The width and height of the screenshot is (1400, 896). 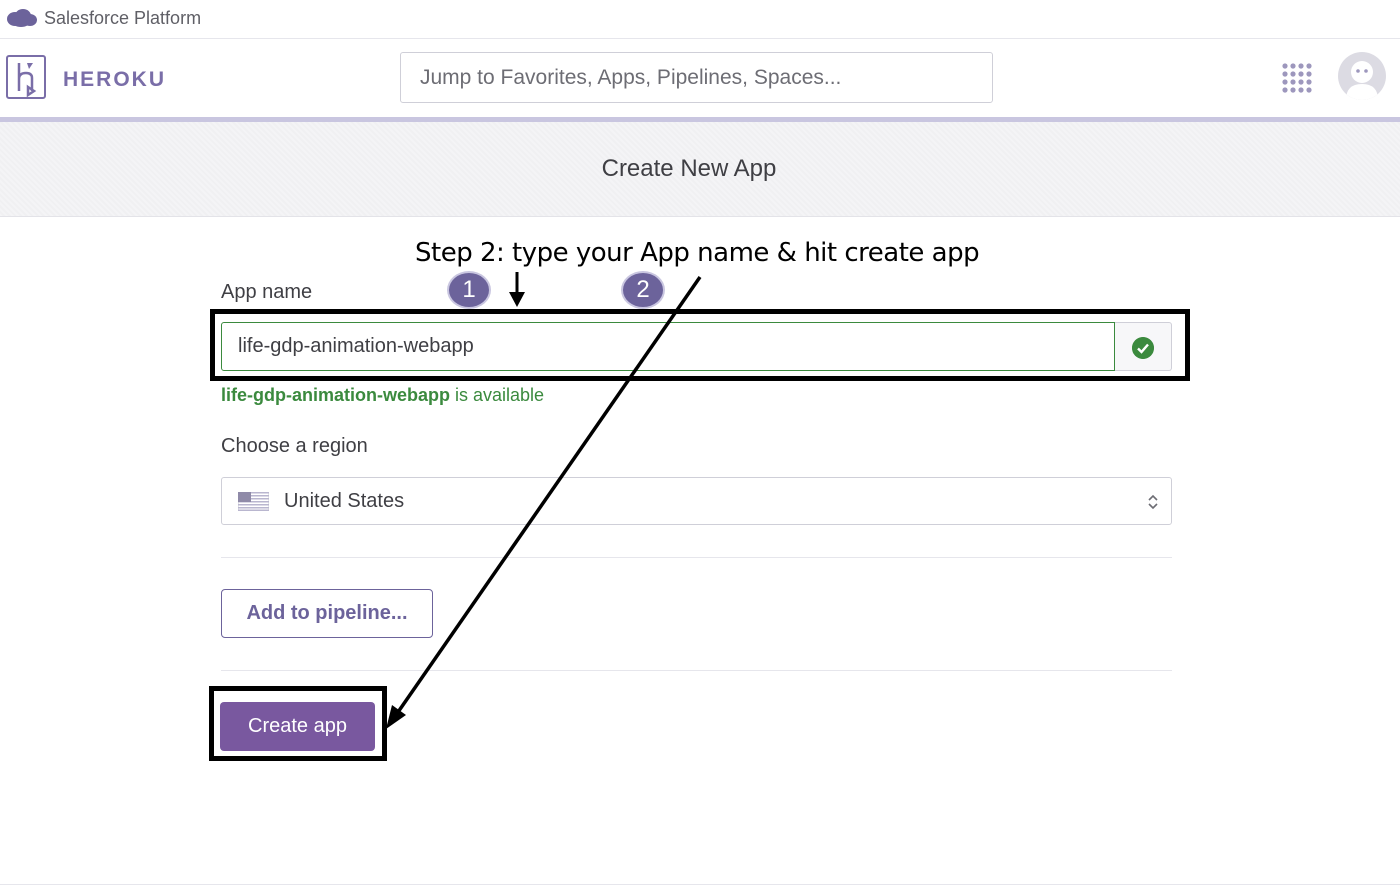 I want to click on availability-message: life-gdp-animation-webapp is available, so click(x=382, y=395).